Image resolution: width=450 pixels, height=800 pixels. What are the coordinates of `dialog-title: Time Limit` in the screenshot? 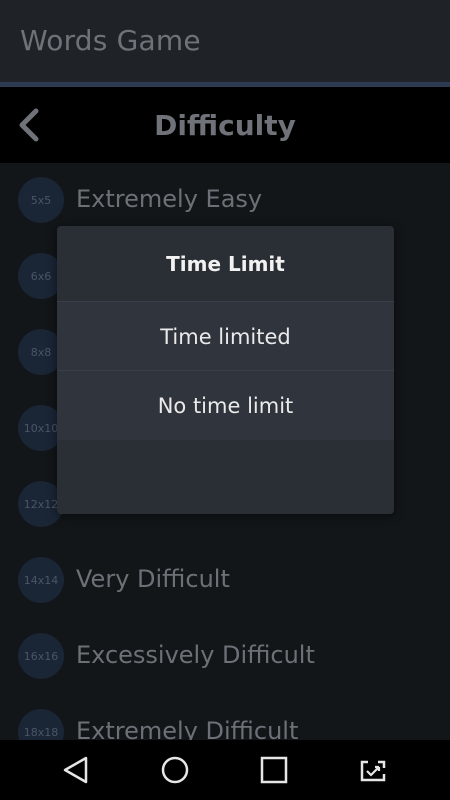 It's located at (225, 263).